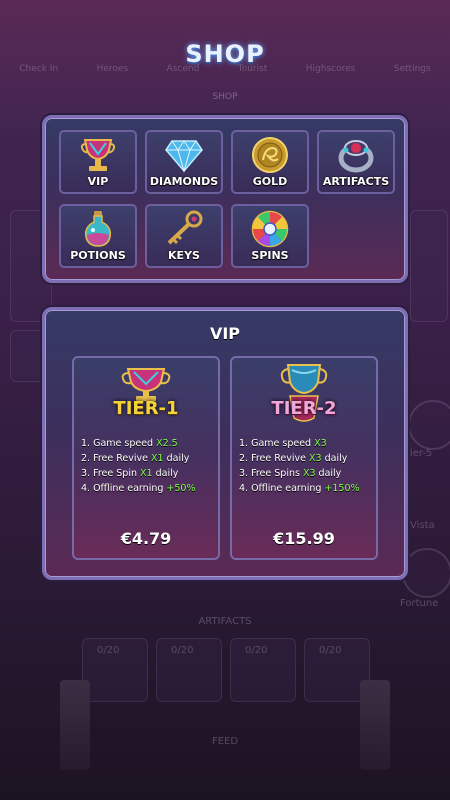 Image resolution: width=450 pixels, height=800 pixels. What do you see at coordinates (98, 255) in the screenshot?
I see `category-label: POTIONS` at bounding box center [98, 255].